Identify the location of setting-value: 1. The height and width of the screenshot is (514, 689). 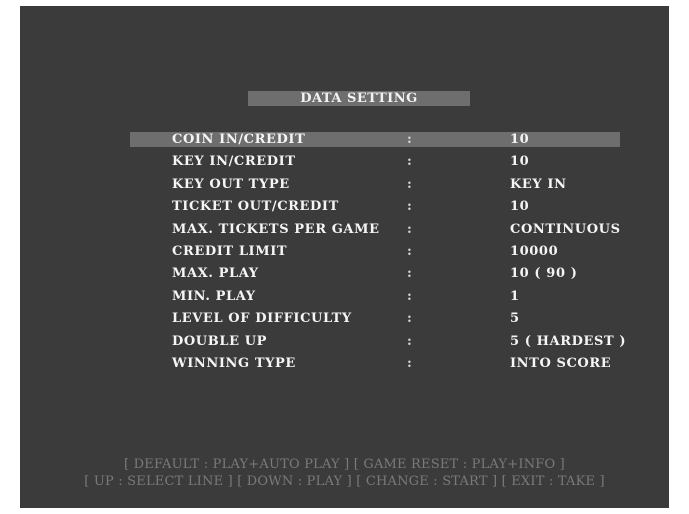
(515, 297).